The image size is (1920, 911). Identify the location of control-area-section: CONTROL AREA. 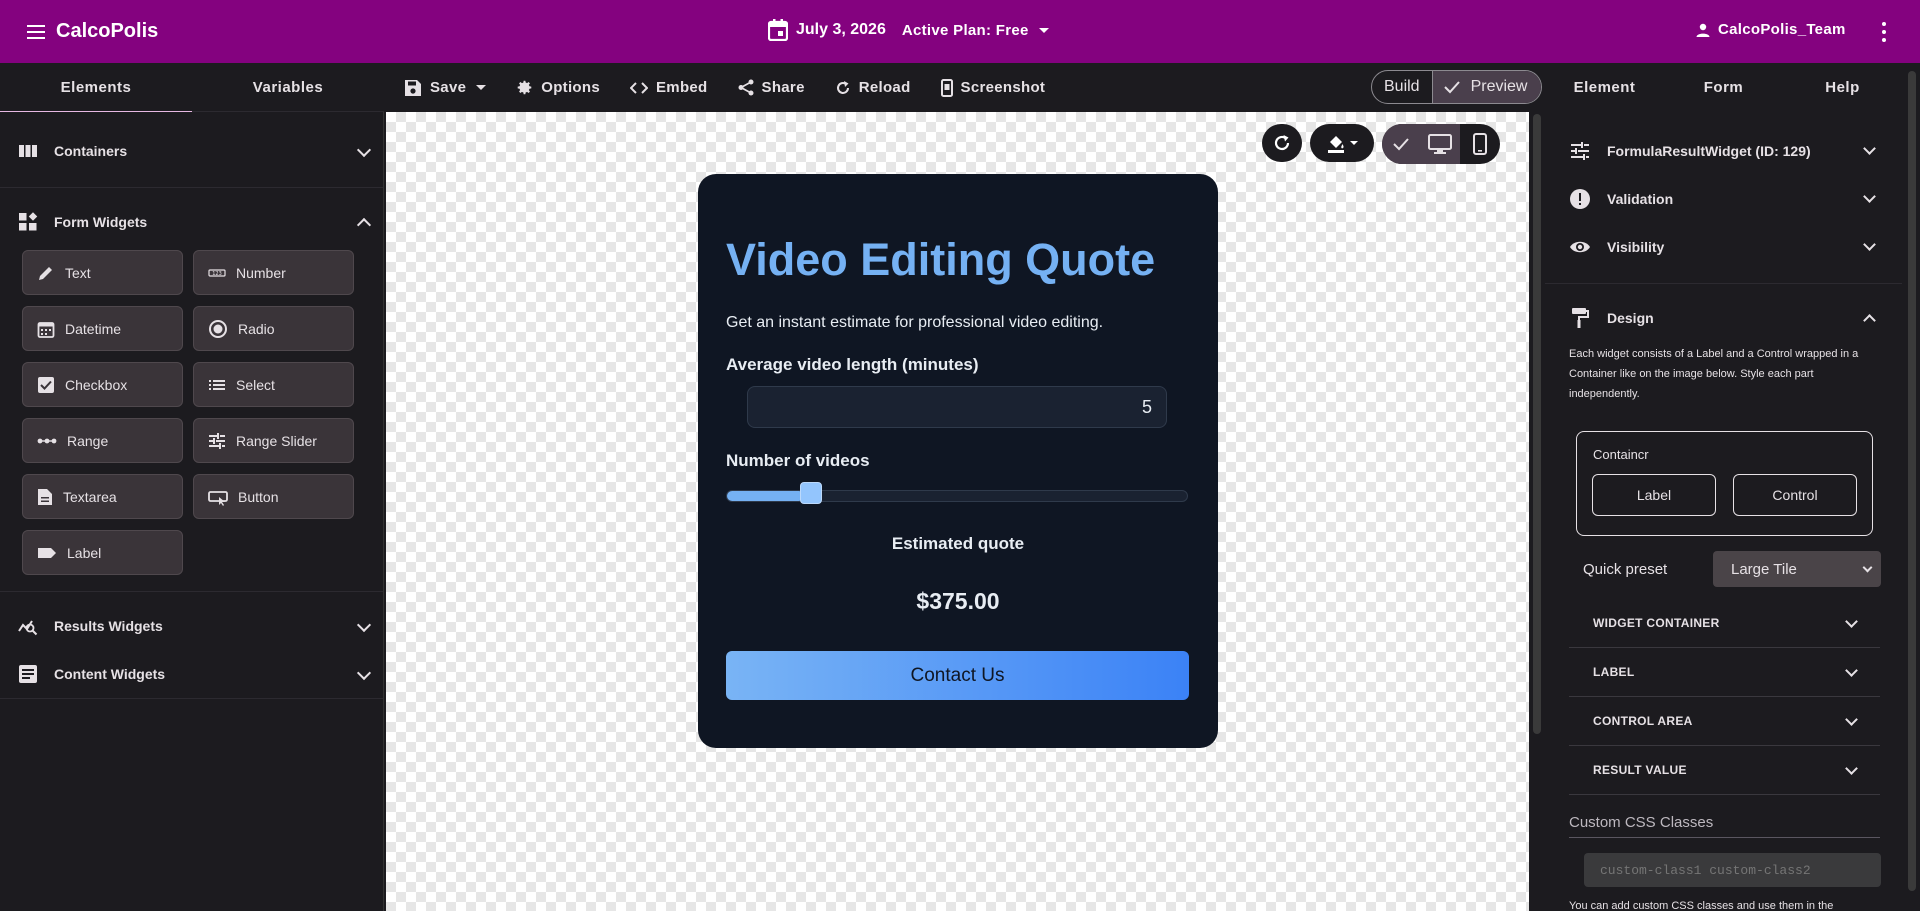
(1724, 721).